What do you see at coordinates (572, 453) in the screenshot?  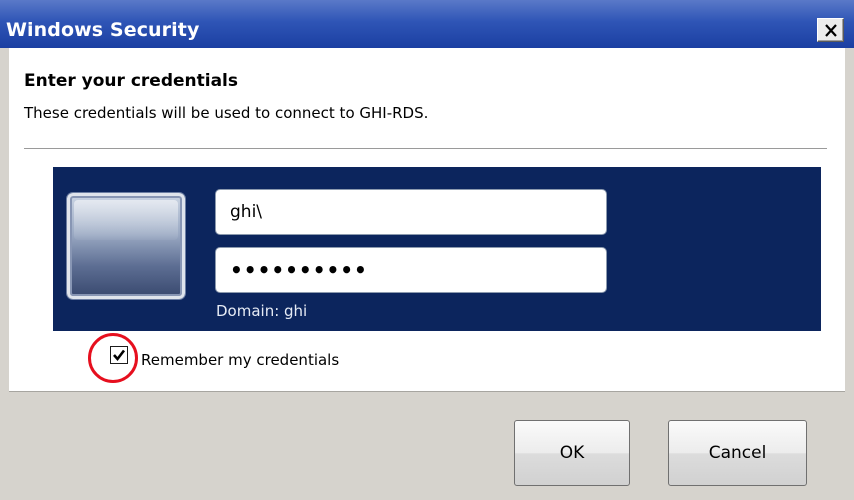 I see `ok-button: OK` at bounding box center [572, 453].